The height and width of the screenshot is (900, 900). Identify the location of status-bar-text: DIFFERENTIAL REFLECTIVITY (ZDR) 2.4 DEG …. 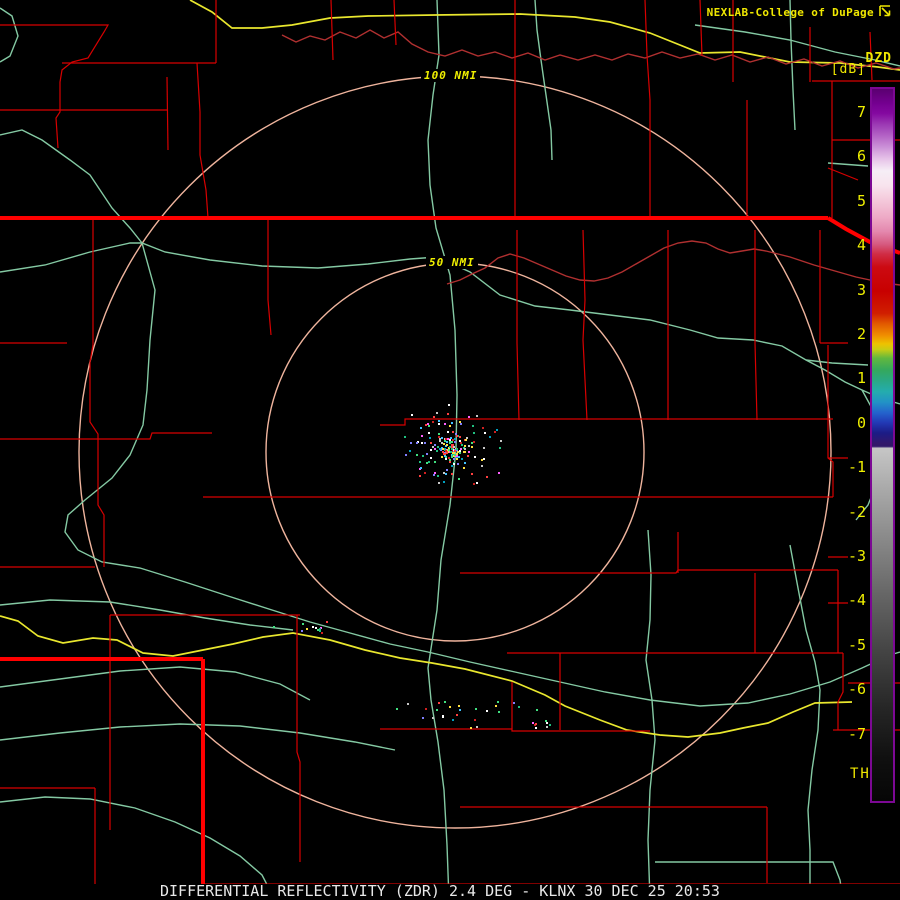
(440, 891).